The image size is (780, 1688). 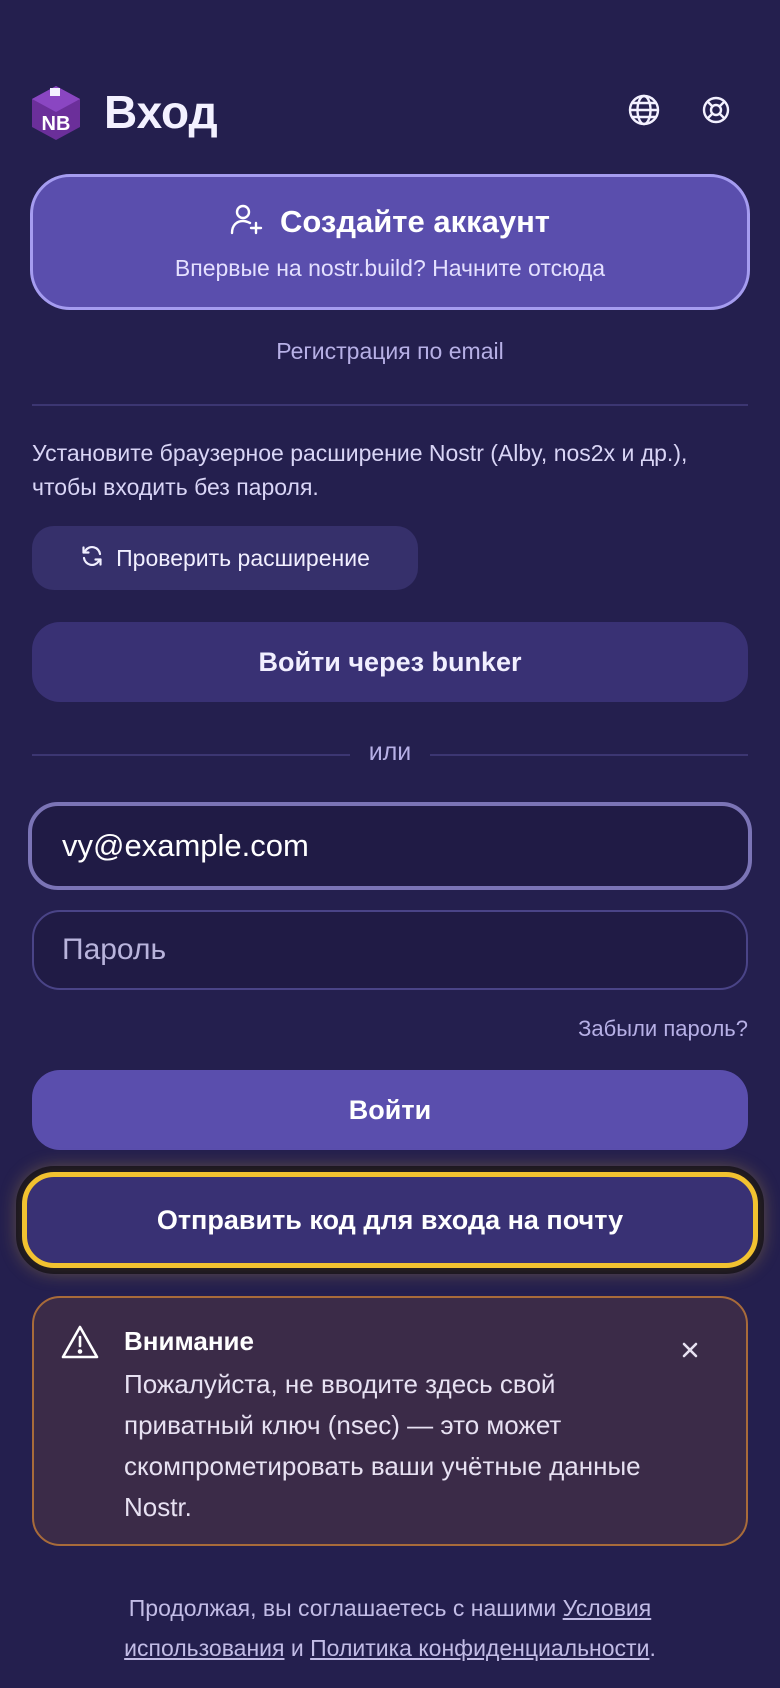 What do you see at coordinates (479, 1648) in the screenshot?
I see `privacy-policy-link: Политика конфиденциальности` at bounding box center [479, 1648].